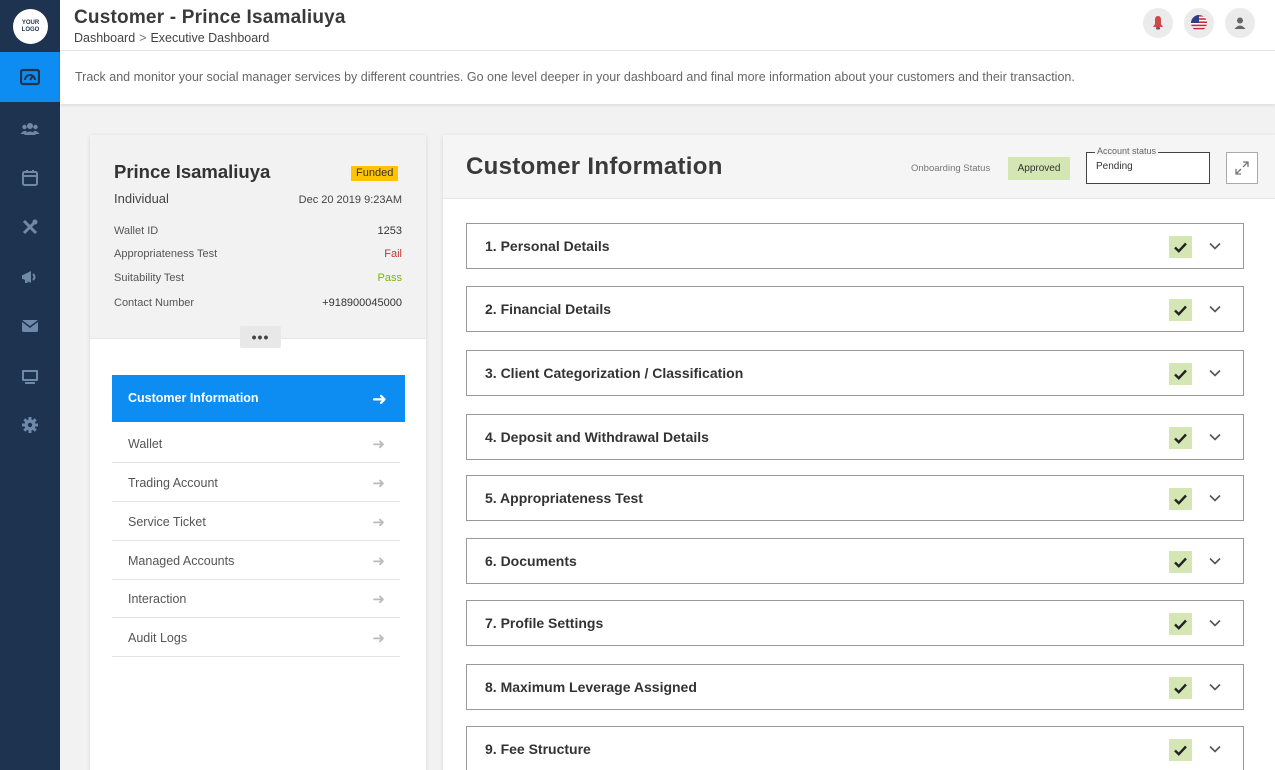  I want to click on menu-item-service-ticket: Service Ticket ➜, so click(256, 522).